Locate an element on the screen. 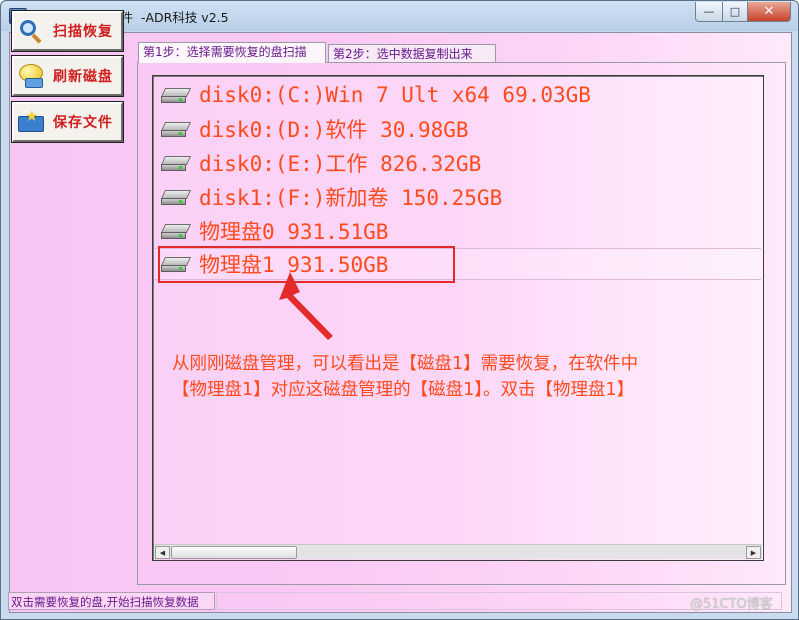 The width and height of the screenshot is (799, 620). status-bar: 双击需要恢复的盘,开始扫描恢复数据 is located at coordinates (111, 601).